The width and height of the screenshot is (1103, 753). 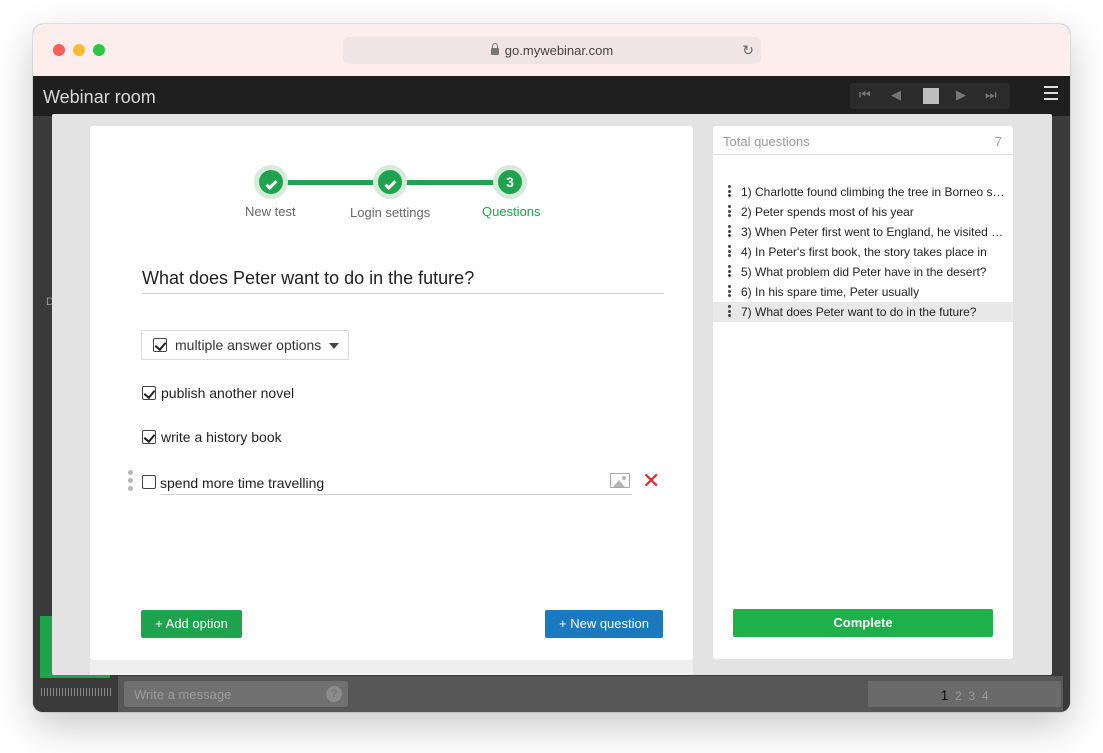 What do you see at coordinates (559, 50) in the screenshot?
I see `url-text: go.mywebinar.com` at bounding box center [559, 50].